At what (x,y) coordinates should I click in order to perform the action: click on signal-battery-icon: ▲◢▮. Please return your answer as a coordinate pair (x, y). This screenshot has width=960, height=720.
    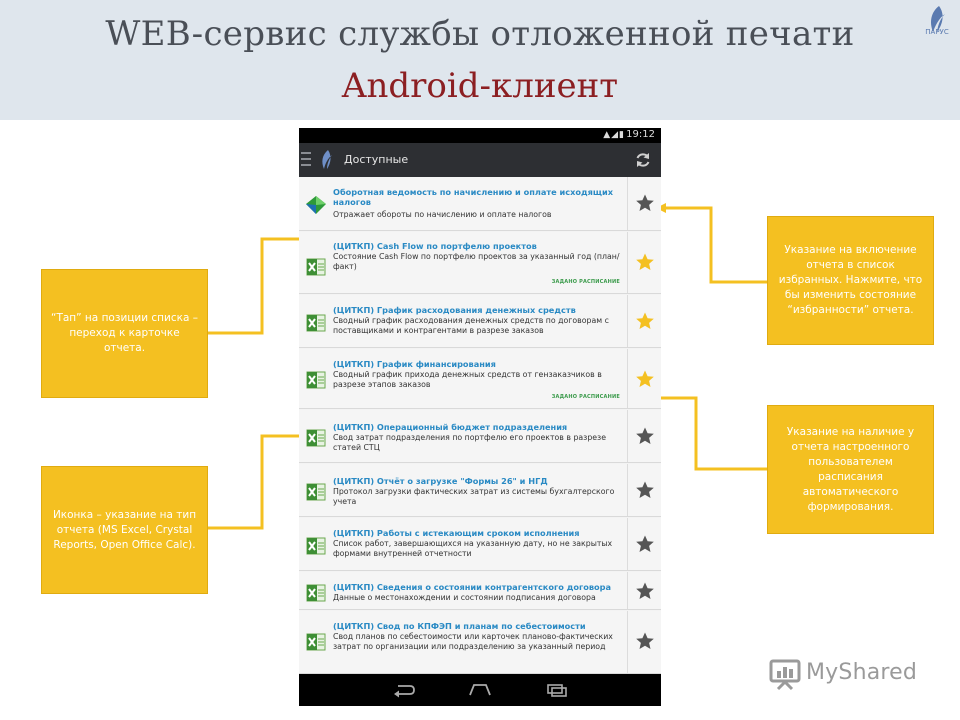
    Looking at the image, I should click on (614, 135).